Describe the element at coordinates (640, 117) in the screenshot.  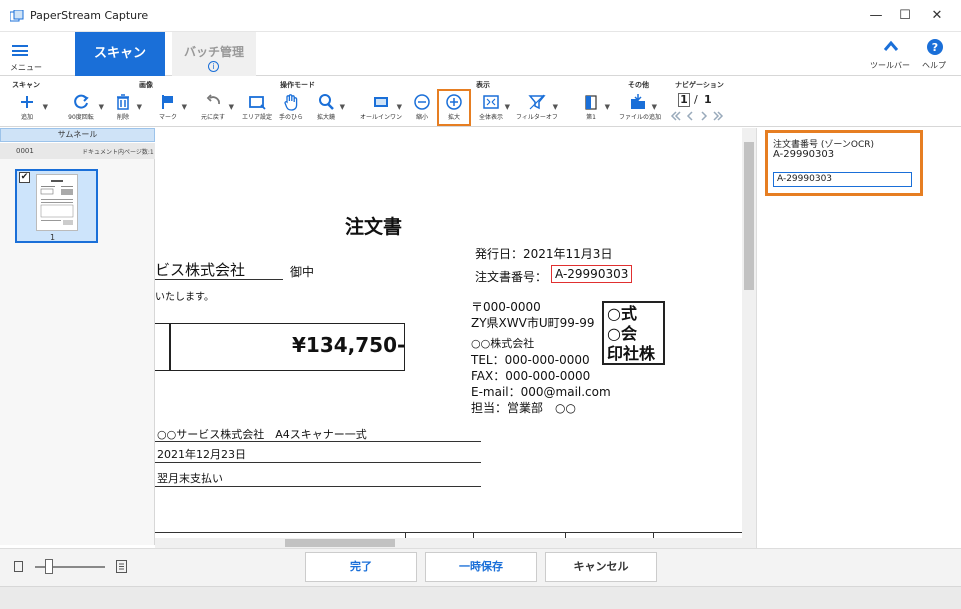
I see `file-add-label: ファイルの追加` at that location.